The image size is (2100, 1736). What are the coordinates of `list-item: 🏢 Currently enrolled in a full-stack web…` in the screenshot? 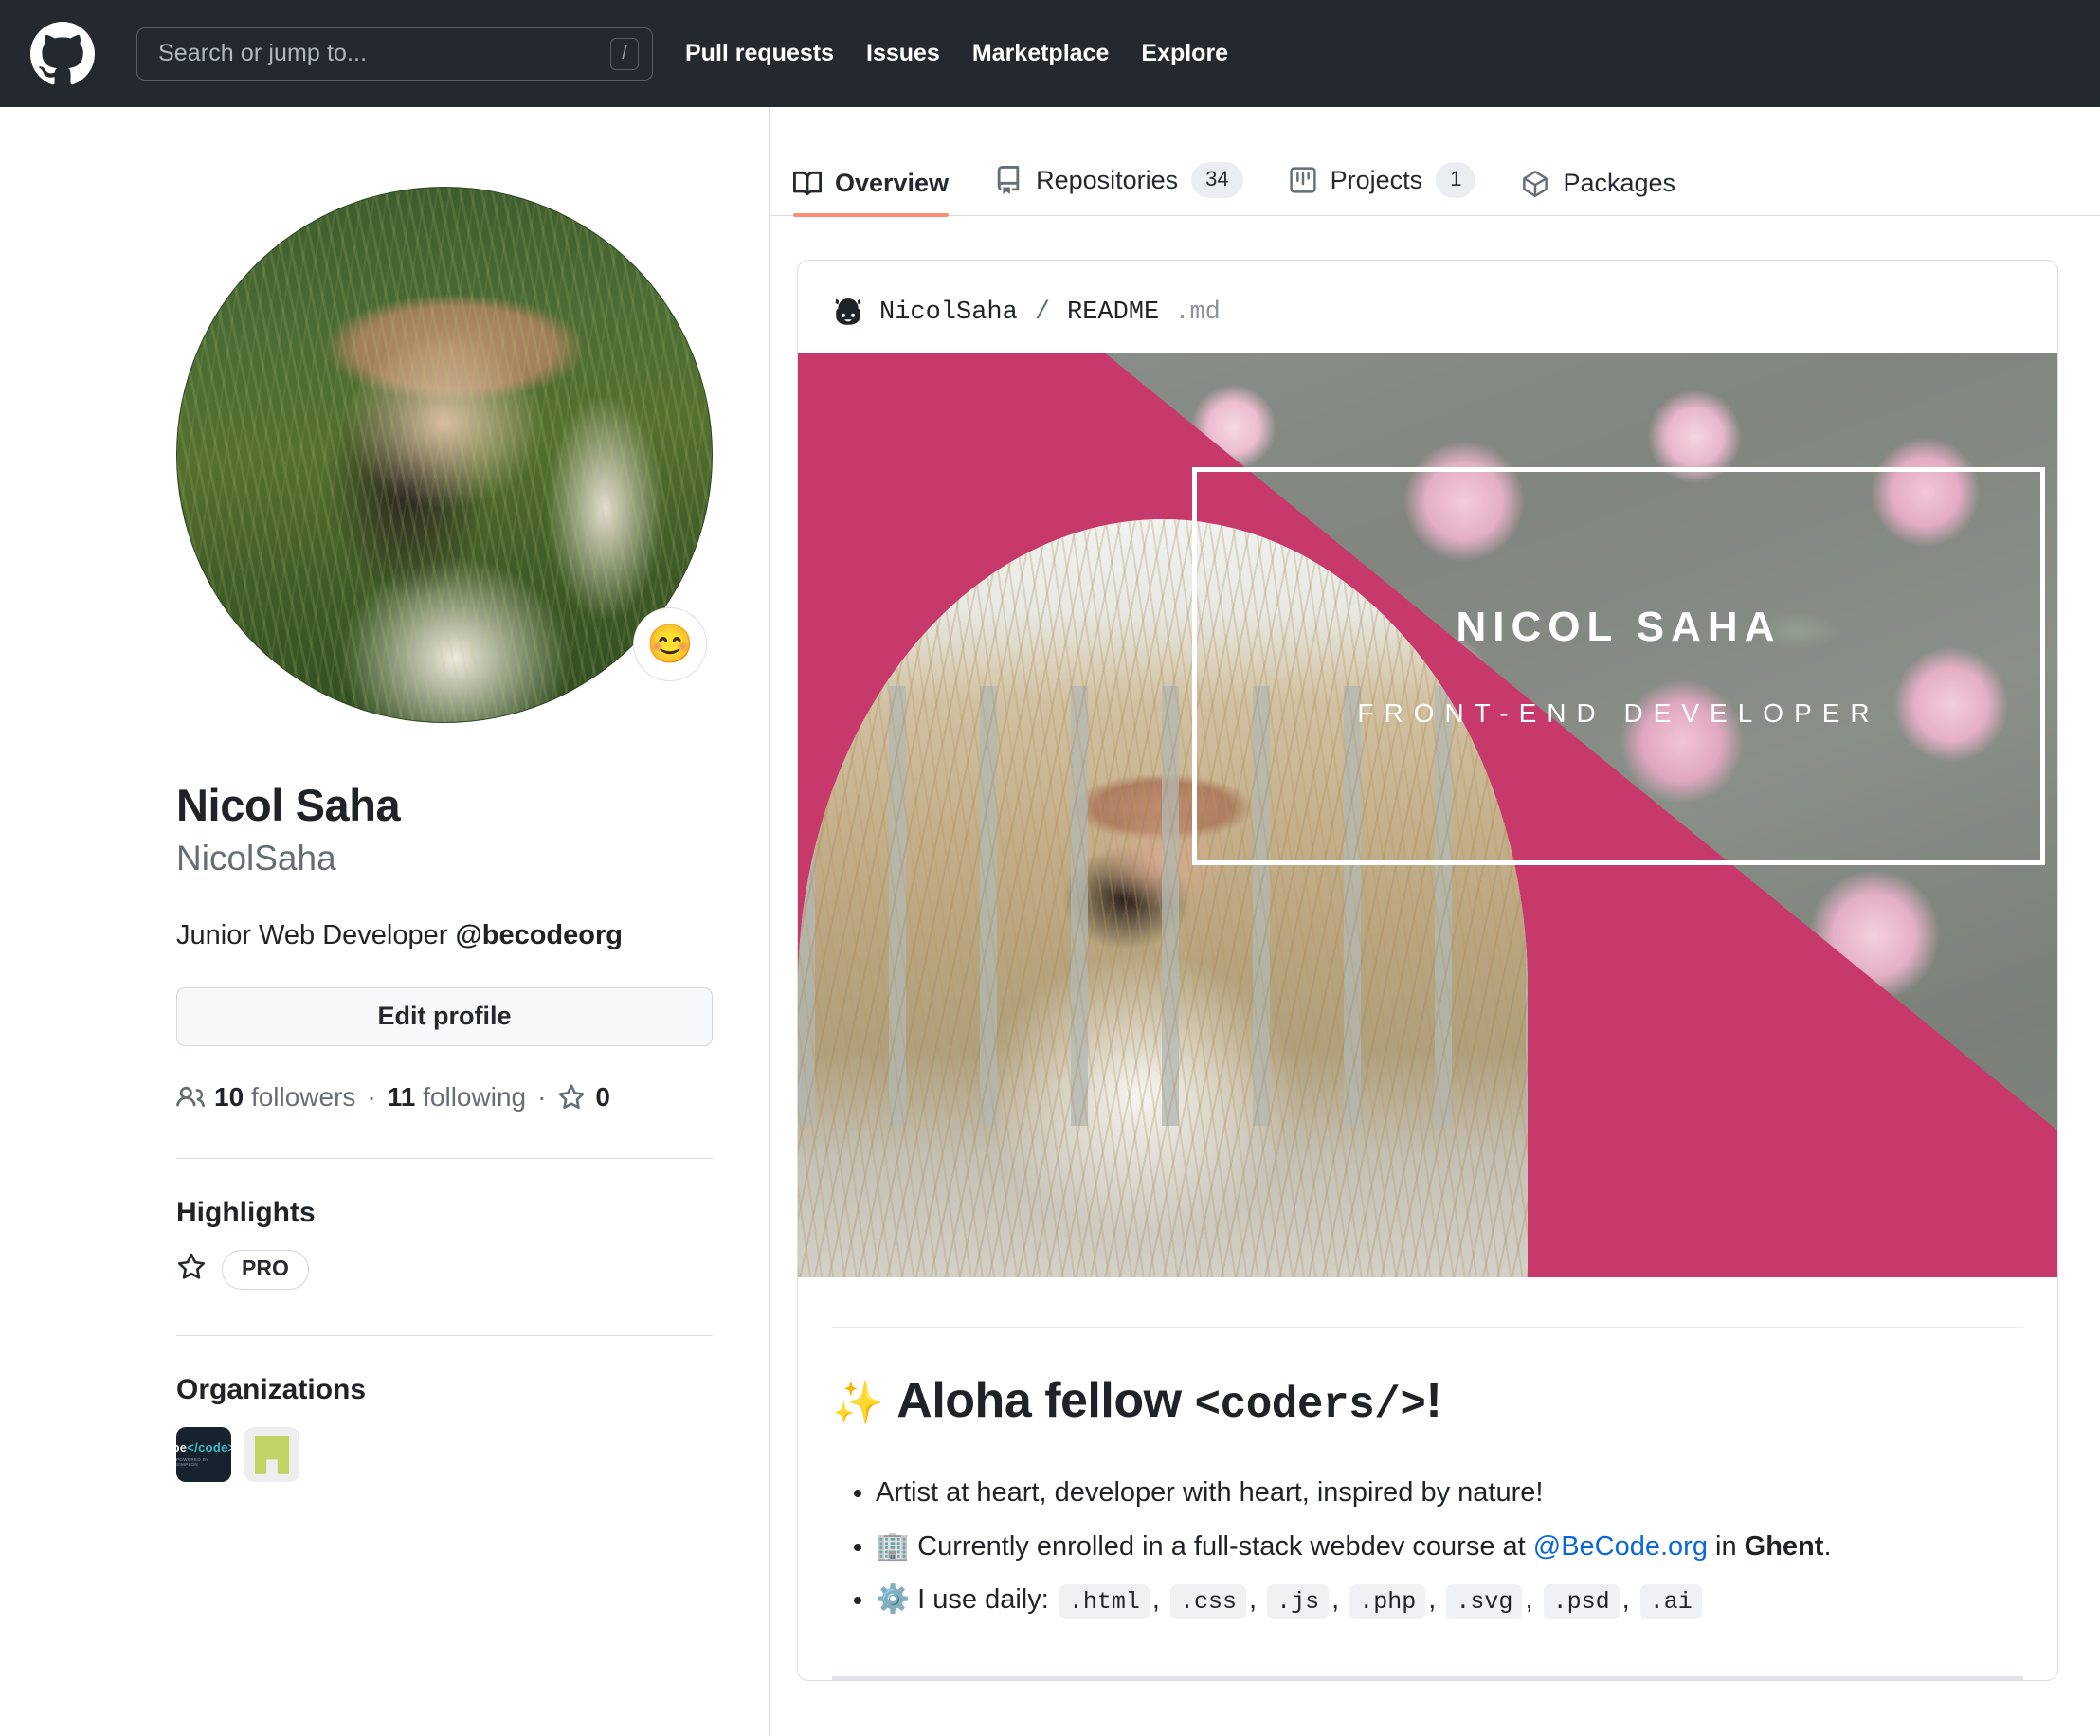 It's located at (1450, 1547).